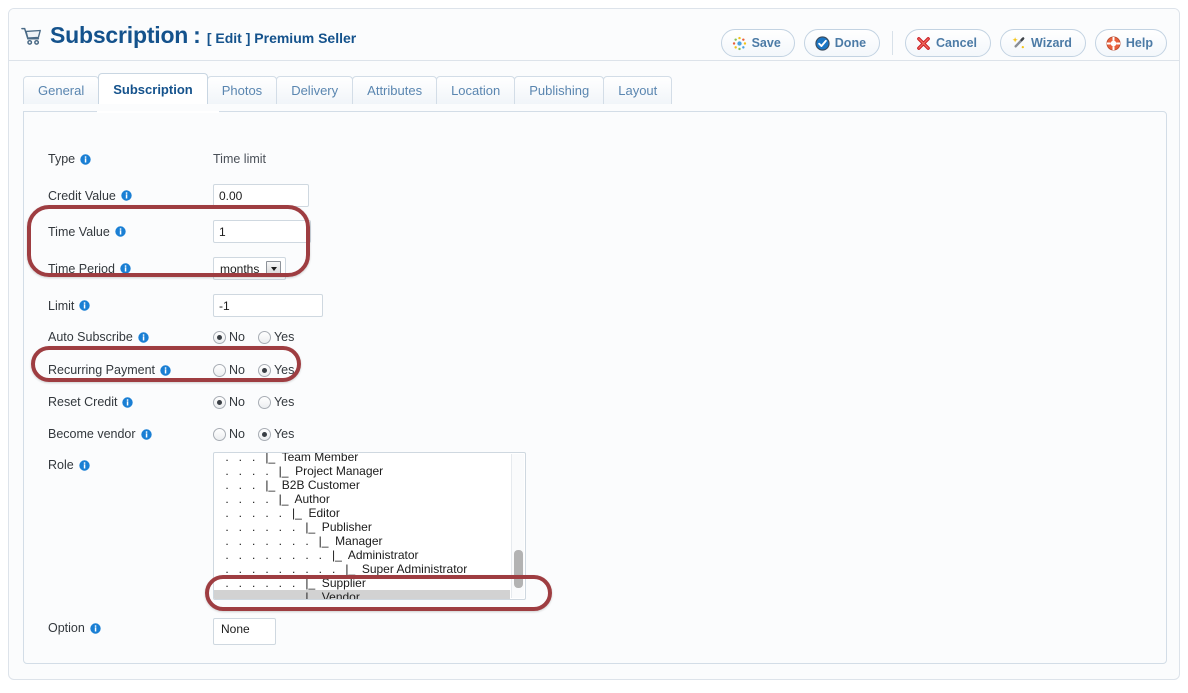  What do you see at coordinates (240, 159) in the screenshot?
I see `type-value-text: Time limit` at bounding box center [240, 159].